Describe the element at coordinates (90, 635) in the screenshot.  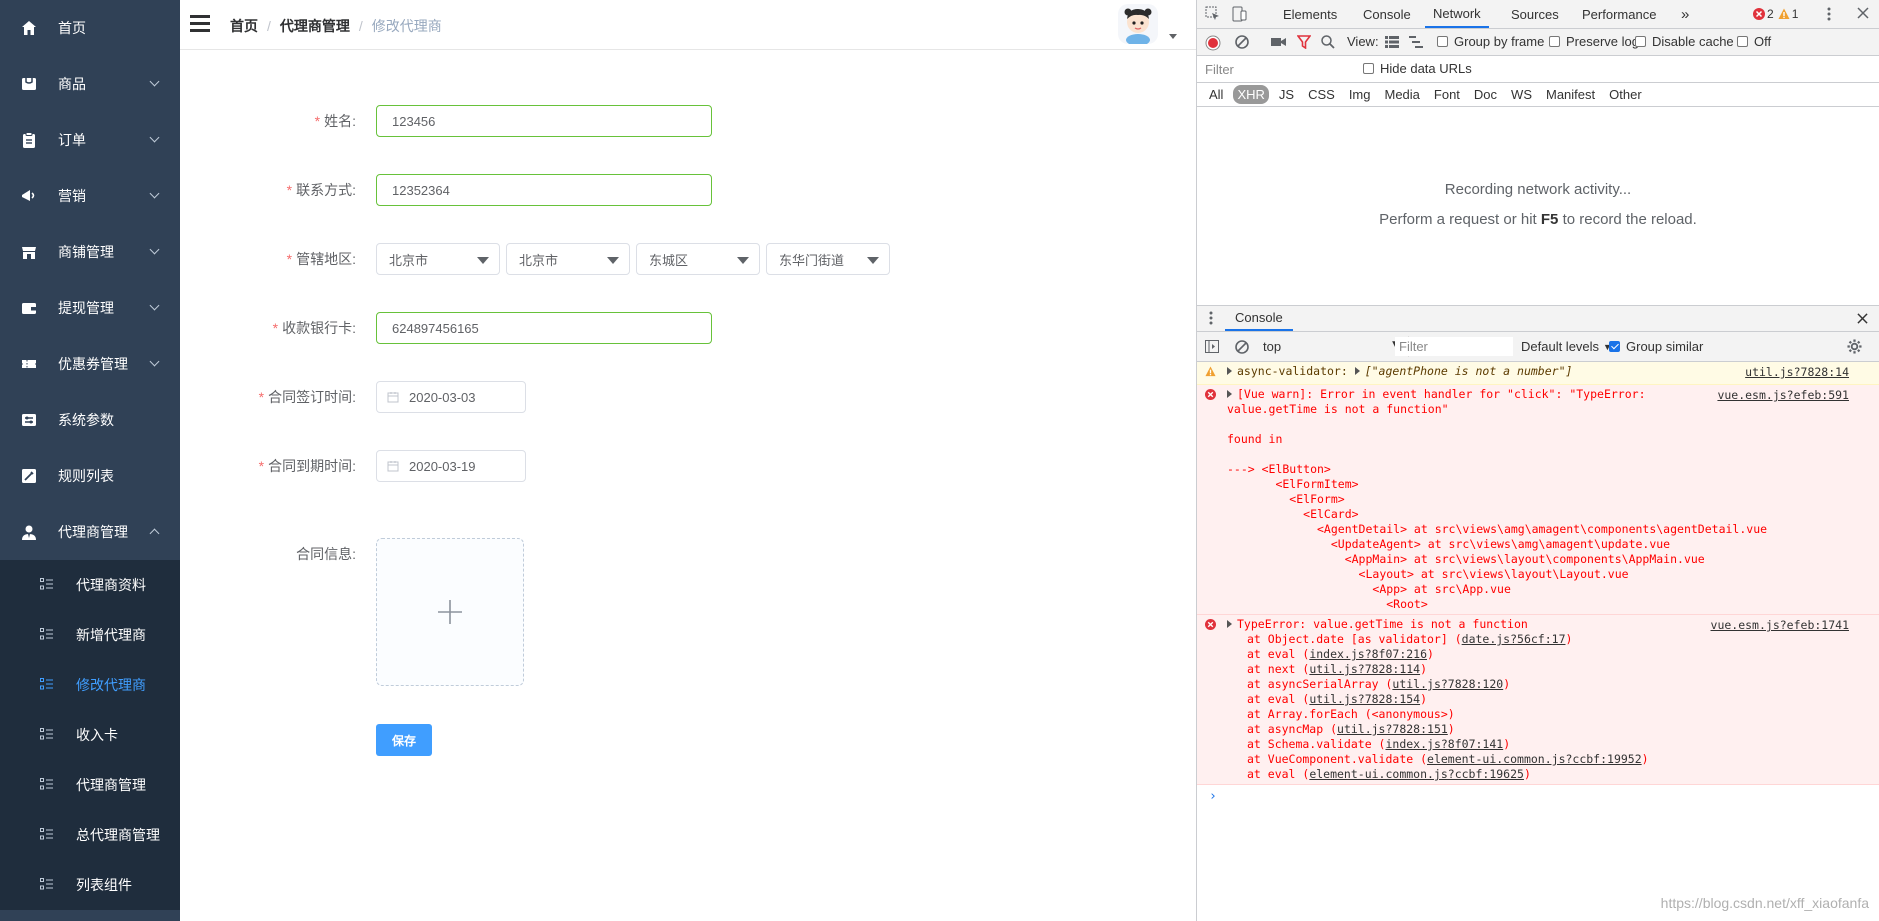
I see `submenu-item-1: 新增代理商` at that location.